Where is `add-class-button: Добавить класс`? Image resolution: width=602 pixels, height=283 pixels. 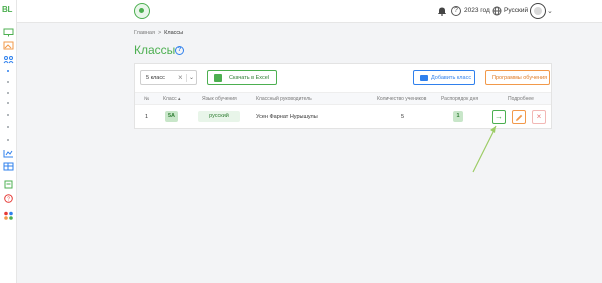 add-class-button: Добавить класс is located at coordinates (444, 77).